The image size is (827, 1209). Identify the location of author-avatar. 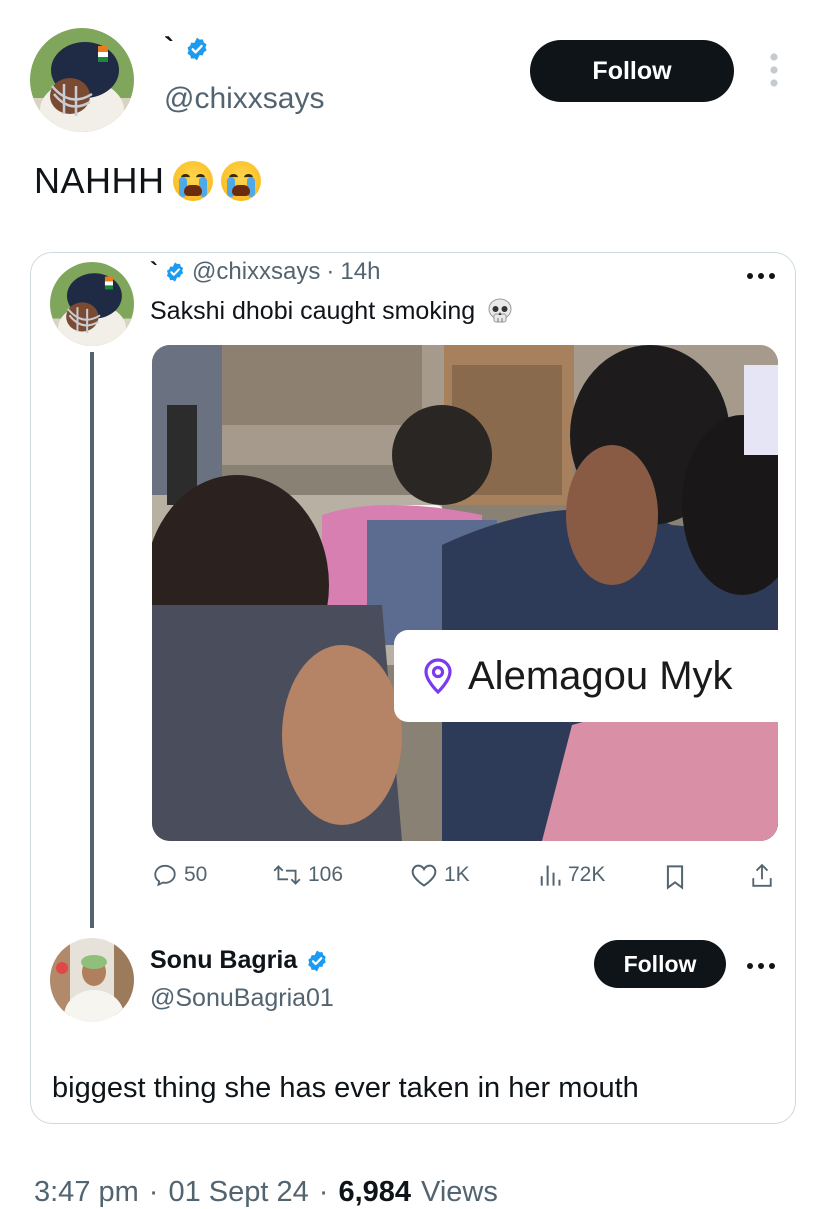
(82, 80).